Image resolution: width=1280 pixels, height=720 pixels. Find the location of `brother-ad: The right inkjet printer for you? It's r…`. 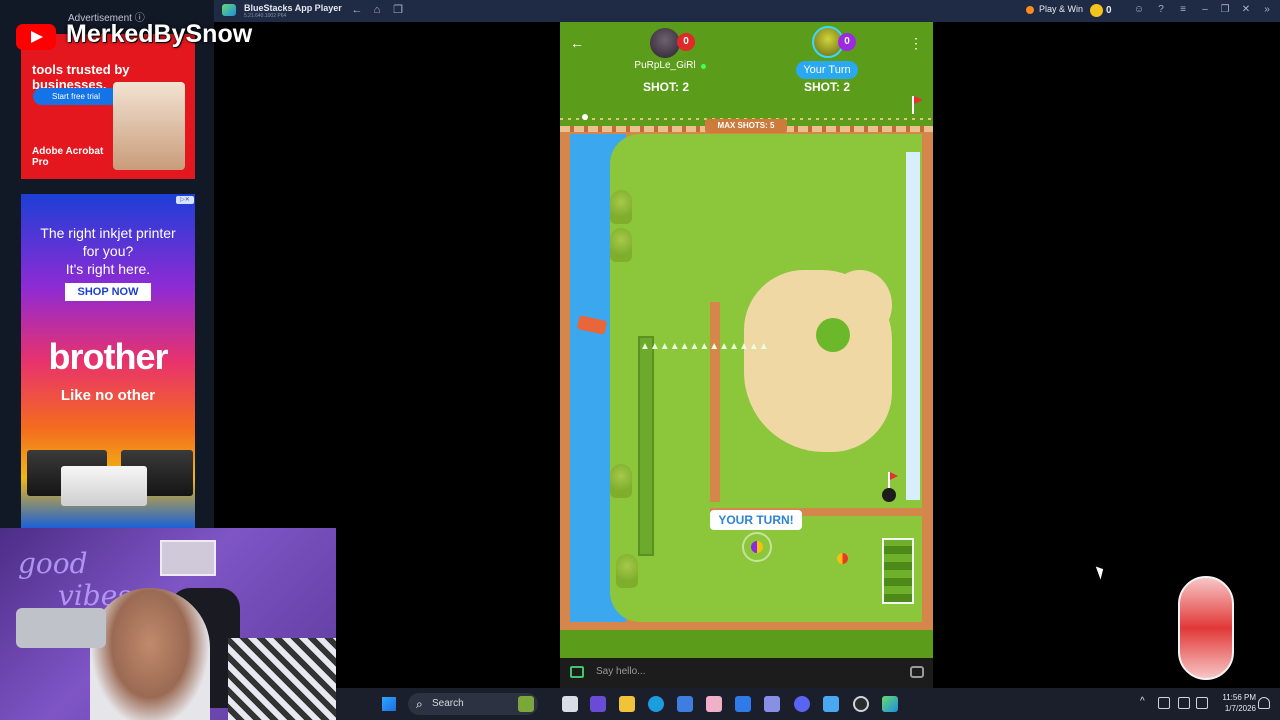

brother-ad: The right inkjet printer for you? It's r… is located at coordinates (108, 361).